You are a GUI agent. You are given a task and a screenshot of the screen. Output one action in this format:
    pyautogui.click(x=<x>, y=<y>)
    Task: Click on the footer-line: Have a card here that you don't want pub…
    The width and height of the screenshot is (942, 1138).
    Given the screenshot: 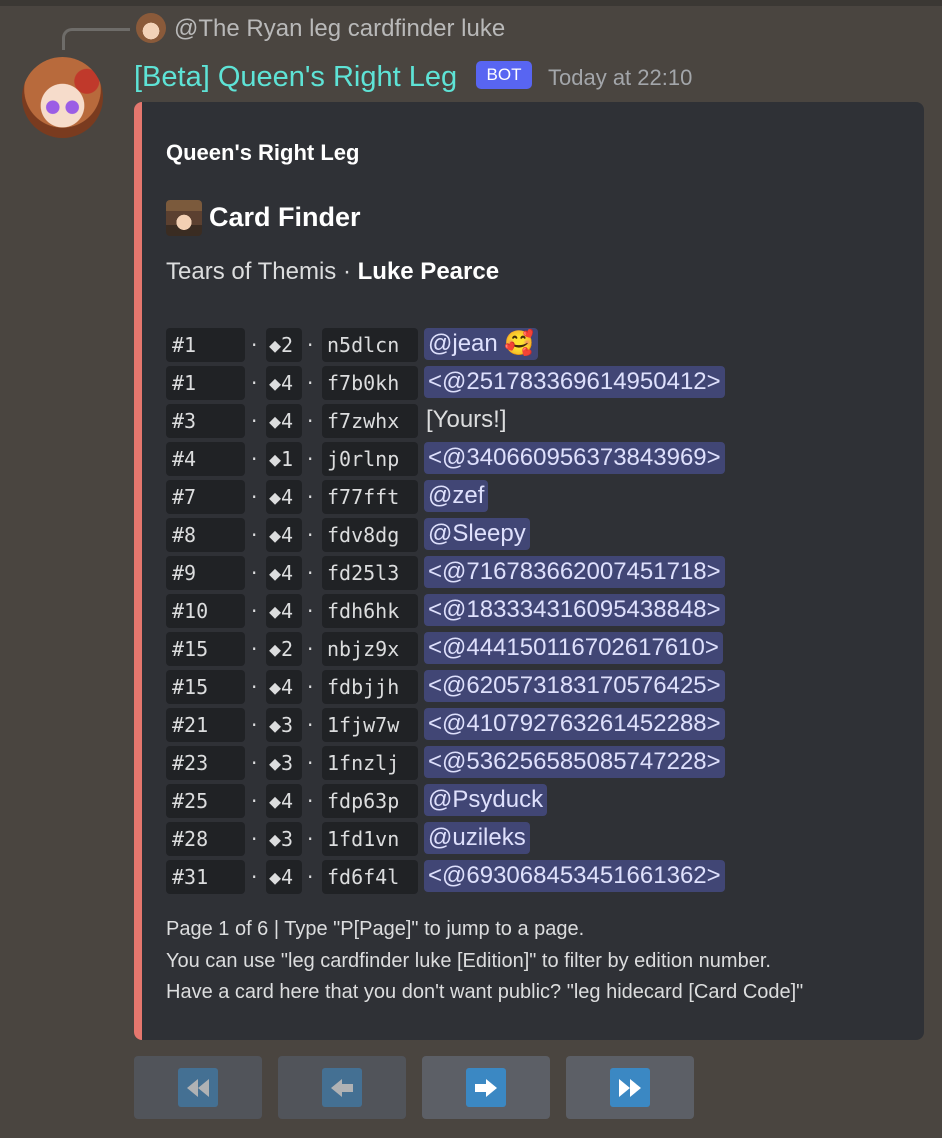 What is the action you would take?
    pyautogui.click(x=485, y=992)
    